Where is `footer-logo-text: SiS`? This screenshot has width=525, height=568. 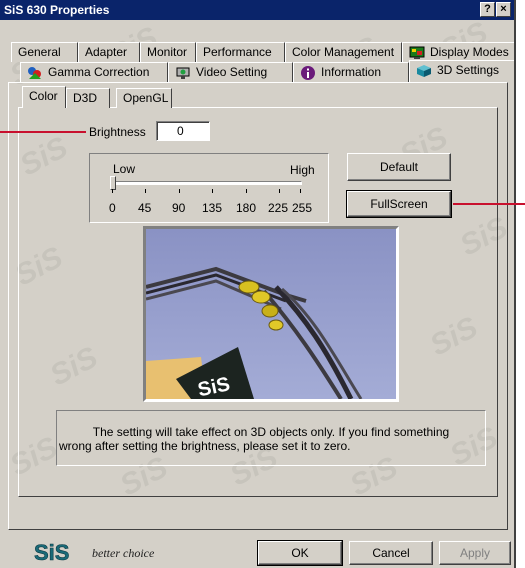
footer-logo-text: SiS is located at coordinates (51, 552).